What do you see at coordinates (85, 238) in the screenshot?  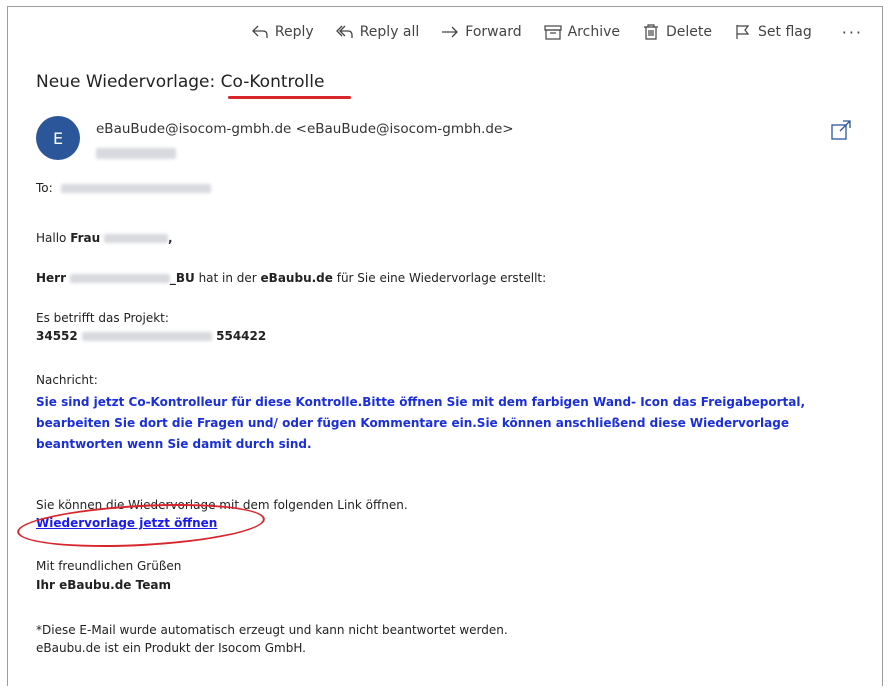 I see `greeting-bold: Frau` at bounding box center [85, 238].